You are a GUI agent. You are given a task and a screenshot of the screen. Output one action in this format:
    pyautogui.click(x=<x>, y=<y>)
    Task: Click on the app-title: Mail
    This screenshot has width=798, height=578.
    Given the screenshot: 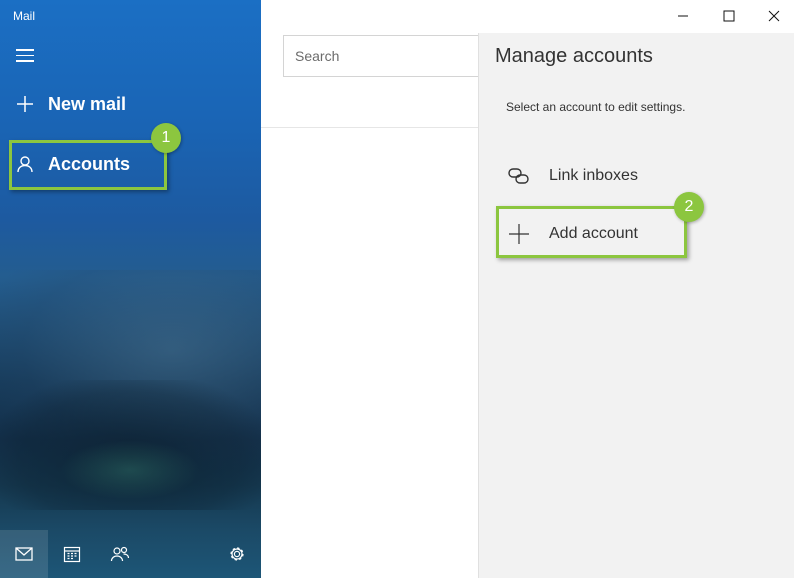 What is the action you would take?
    pyautogui.click(x=24, y=16)
    